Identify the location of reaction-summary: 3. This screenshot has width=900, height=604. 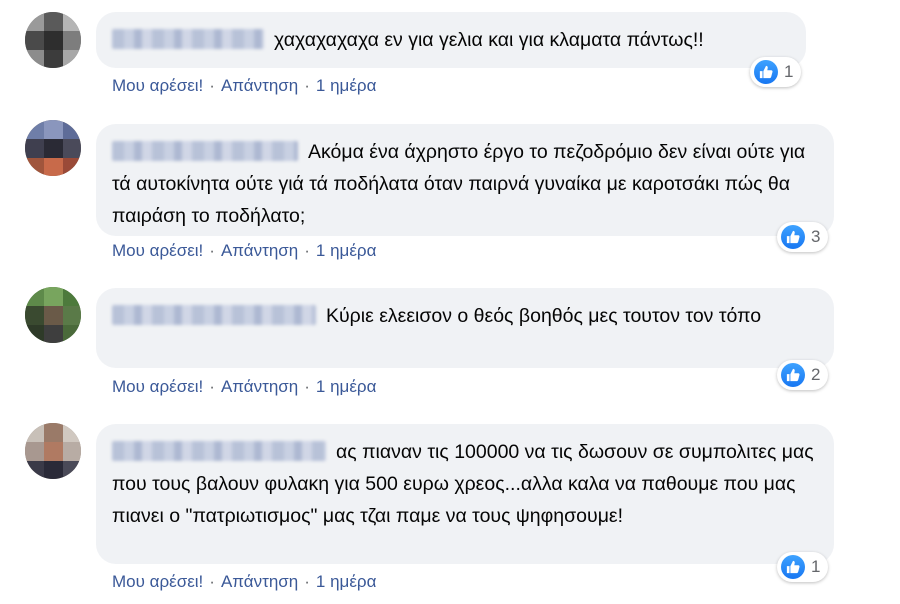
(803, 237).